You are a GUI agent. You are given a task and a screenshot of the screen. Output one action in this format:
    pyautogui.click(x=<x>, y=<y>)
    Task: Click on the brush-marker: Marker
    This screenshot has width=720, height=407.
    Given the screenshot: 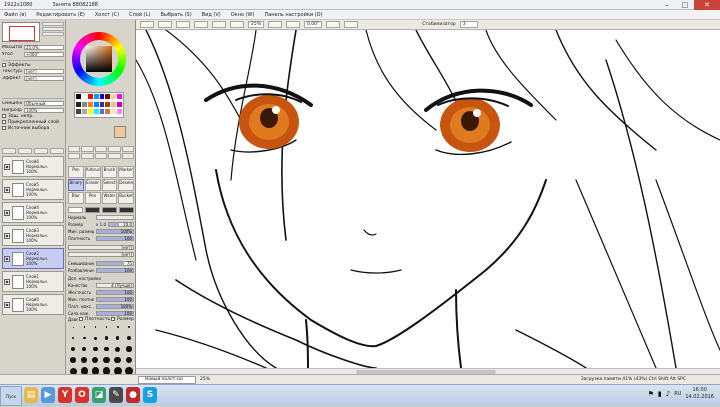 What is the action you would take?
    pyautogui.click(x=126, y=172)
    